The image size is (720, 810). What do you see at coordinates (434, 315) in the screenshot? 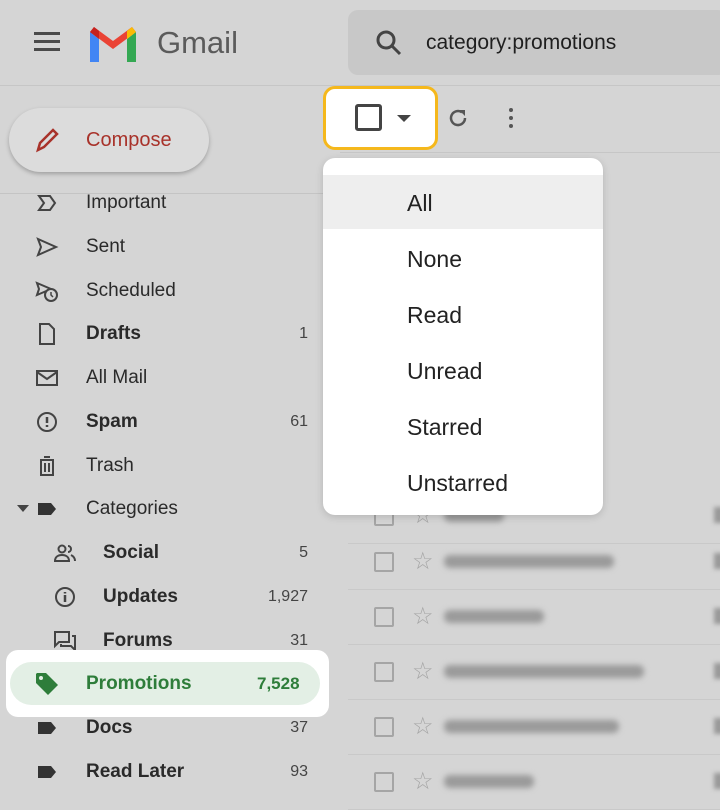
I see `menu-item-label: Read` at bounding box center [434, 315].